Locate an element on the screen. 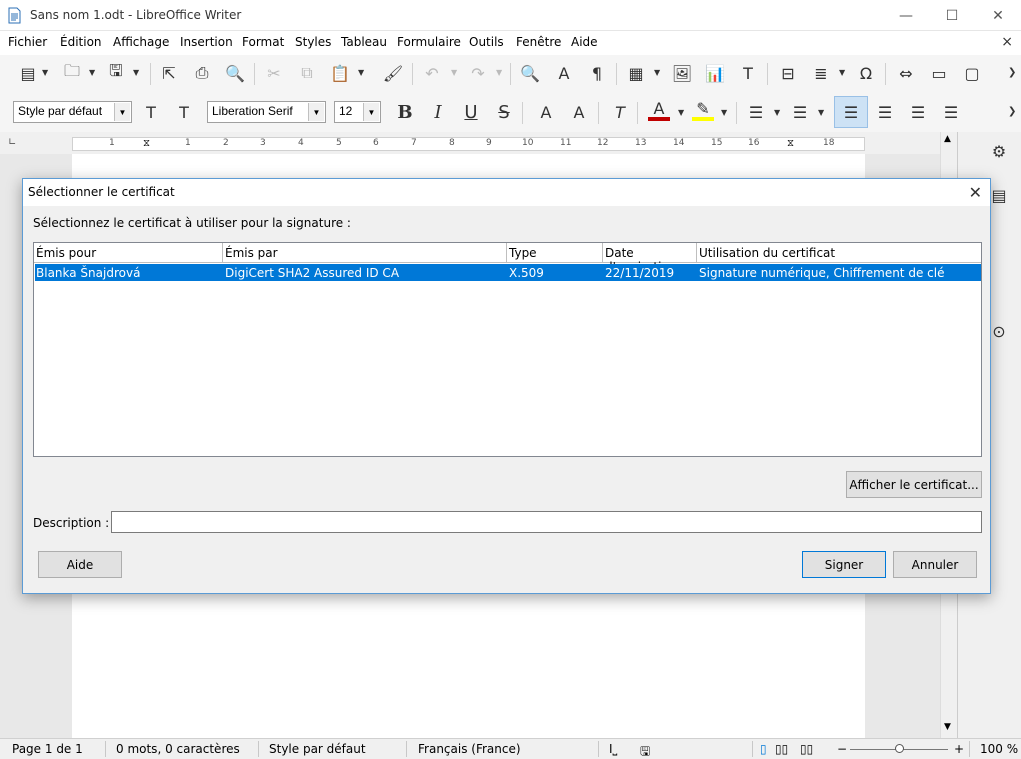  subscript-icon: A is located at coordinates (579, 112).